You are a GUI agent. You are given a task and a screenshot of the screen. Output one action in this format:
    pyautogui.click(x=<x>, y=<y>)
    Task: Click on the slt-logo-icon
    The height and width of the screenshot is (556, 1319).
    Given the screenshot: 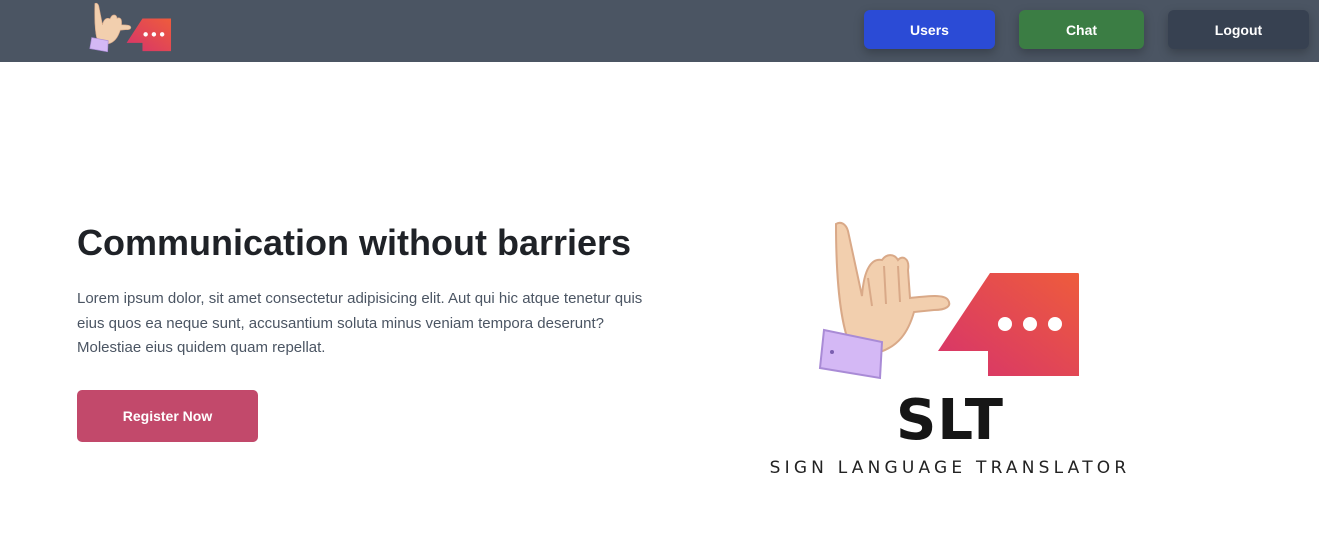 What is the action you would take?
    pyautogui.click(x=955, y=303)
    